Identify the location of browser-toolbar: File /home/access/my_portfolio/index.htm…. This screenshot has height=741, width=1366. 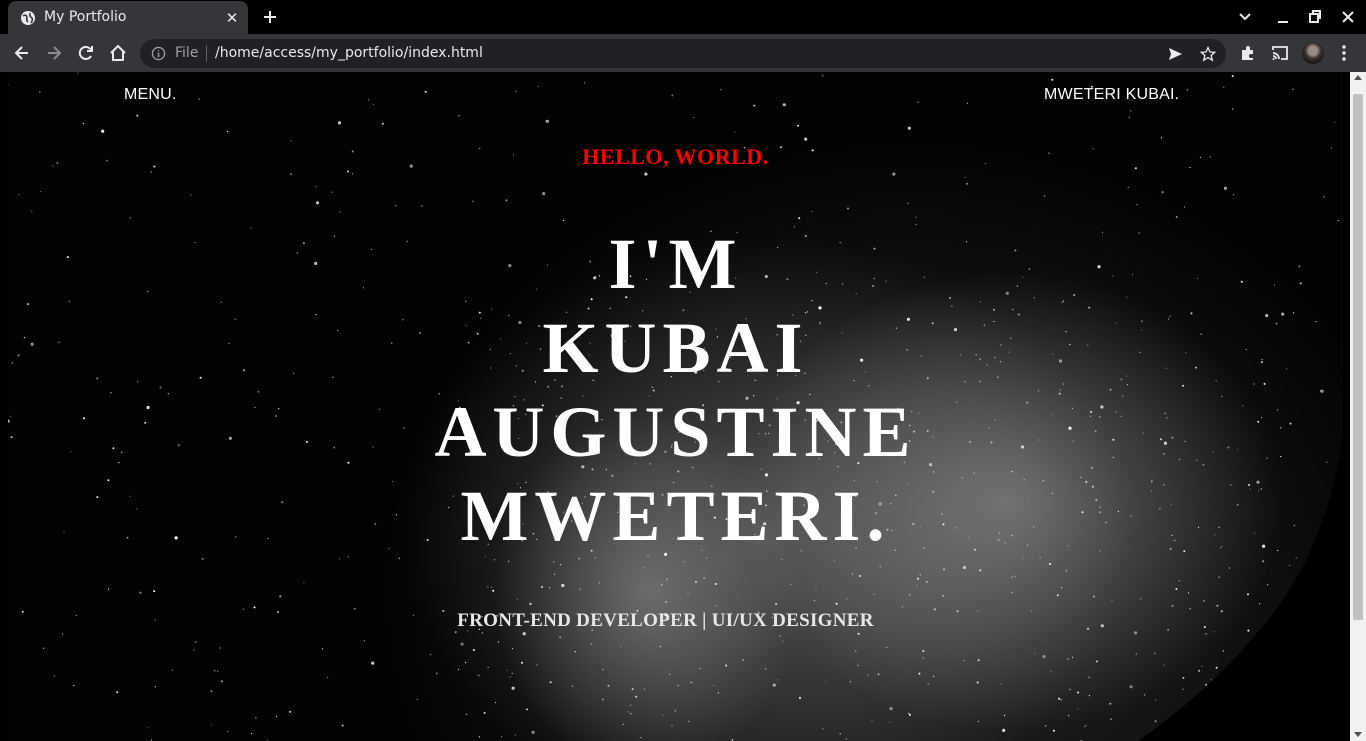
(683, 53).